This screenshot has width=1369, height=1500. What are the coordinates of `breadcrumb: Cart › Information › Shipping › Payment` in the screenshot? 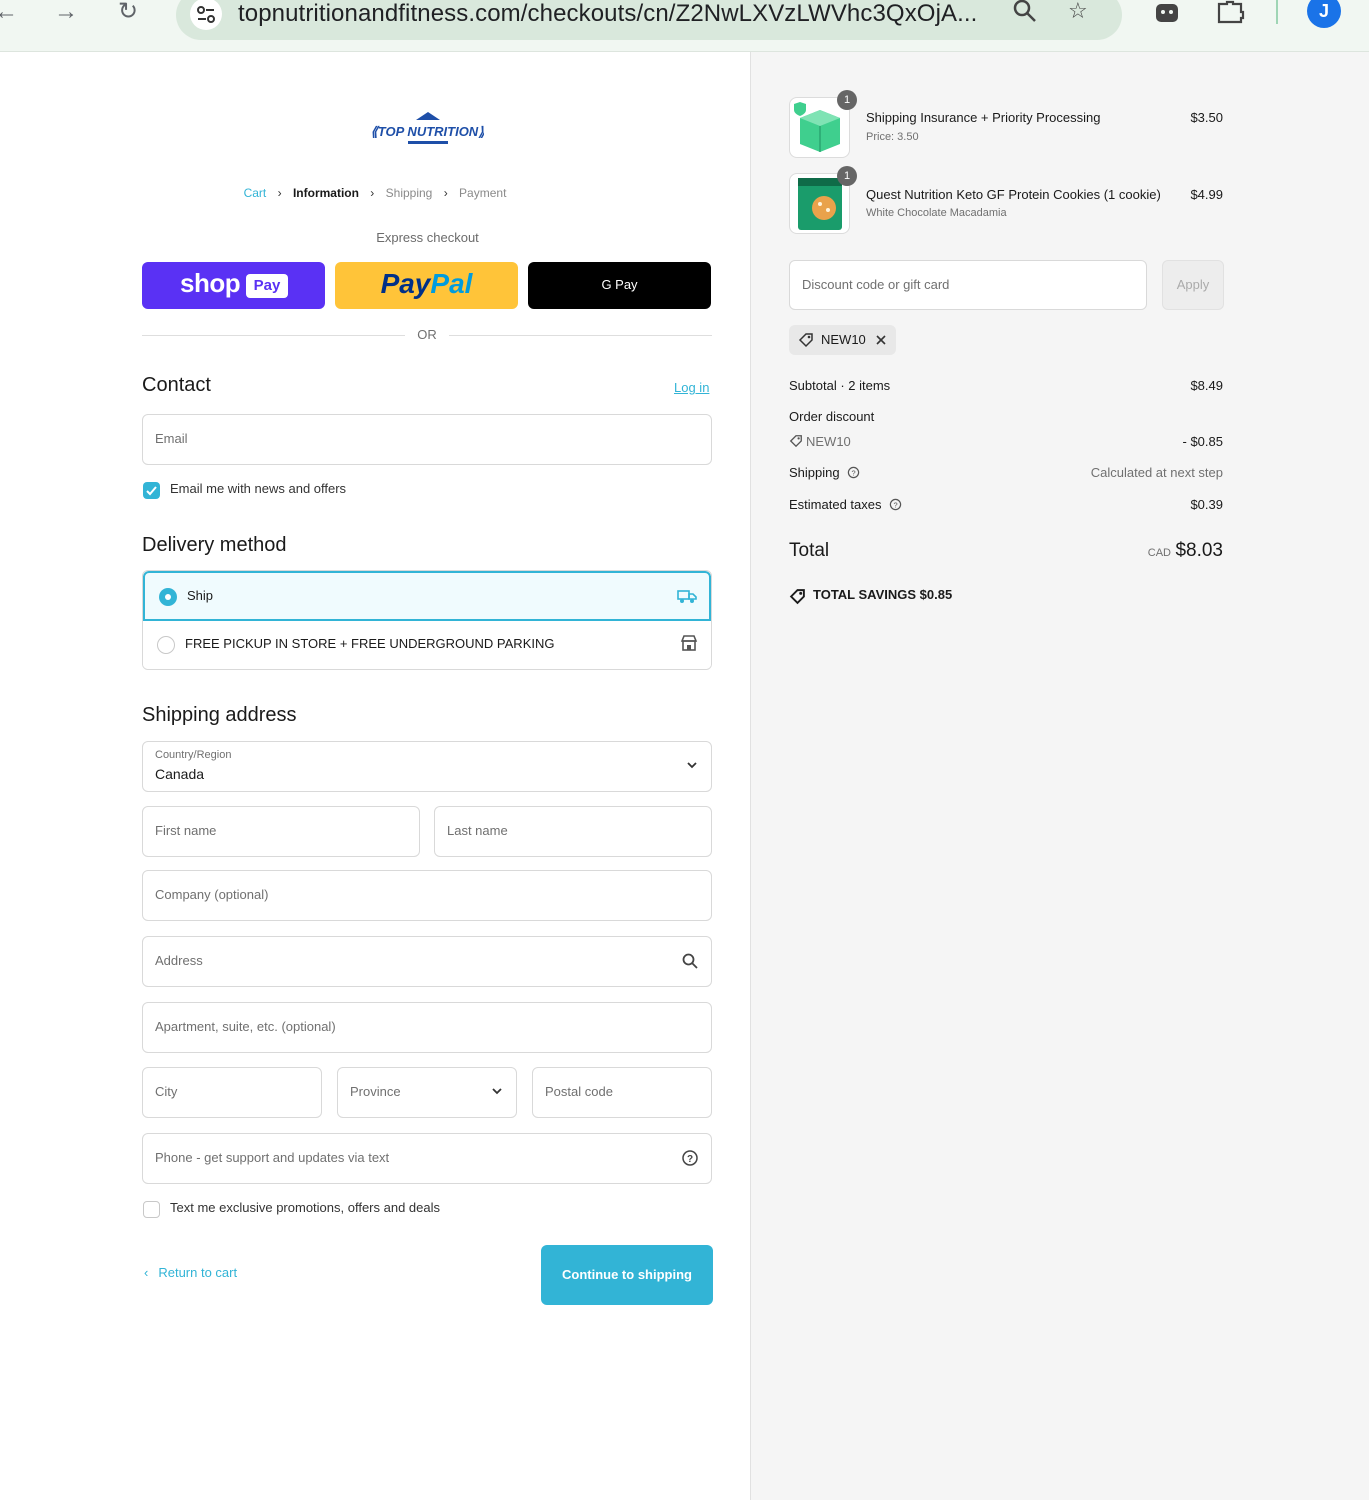 It's located at (375, 193).